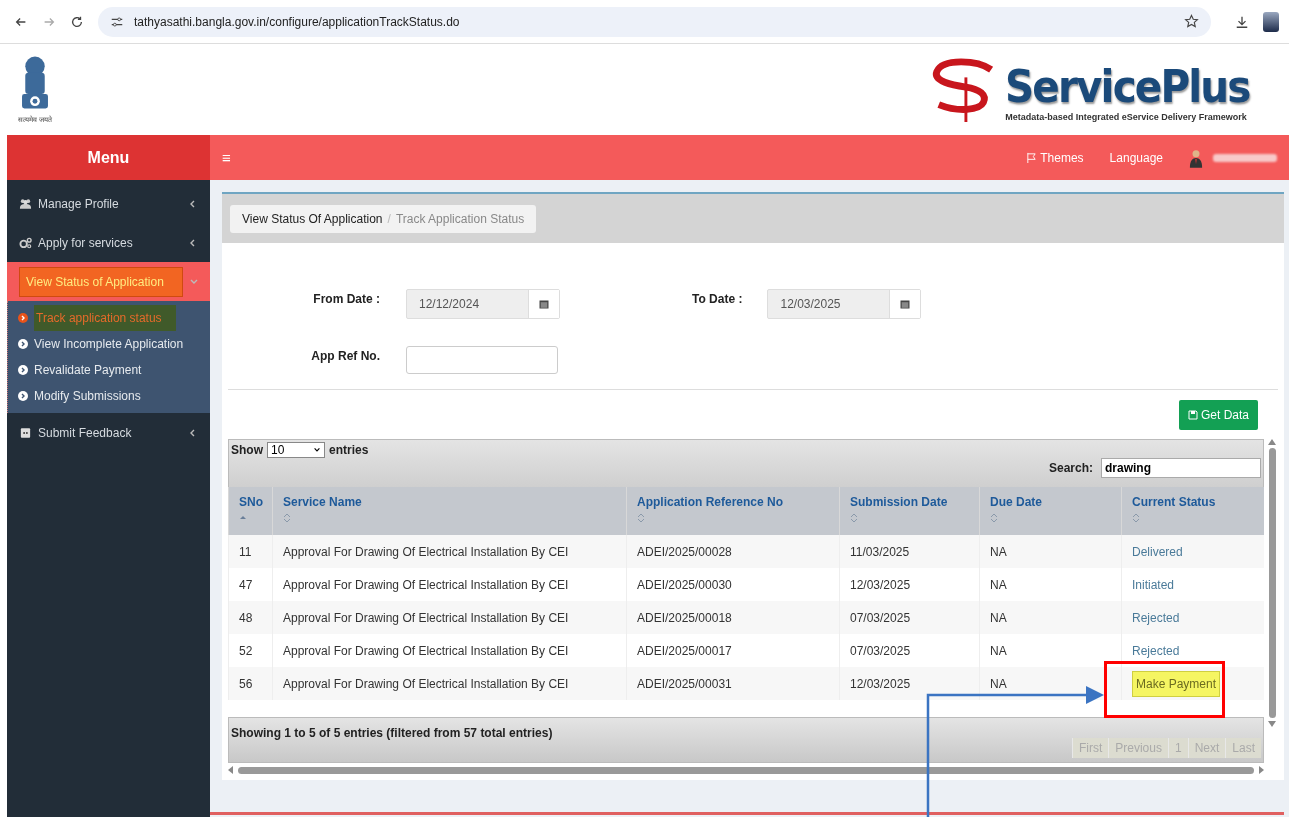 The image size is (1289, 817). What do you see at coordinates (654, 21) in the screenshot?
I see `address-bar: tathyasathi.bangla.gov.in/configure/applicationTrackStatus.do` at bounding box center [654, 21].